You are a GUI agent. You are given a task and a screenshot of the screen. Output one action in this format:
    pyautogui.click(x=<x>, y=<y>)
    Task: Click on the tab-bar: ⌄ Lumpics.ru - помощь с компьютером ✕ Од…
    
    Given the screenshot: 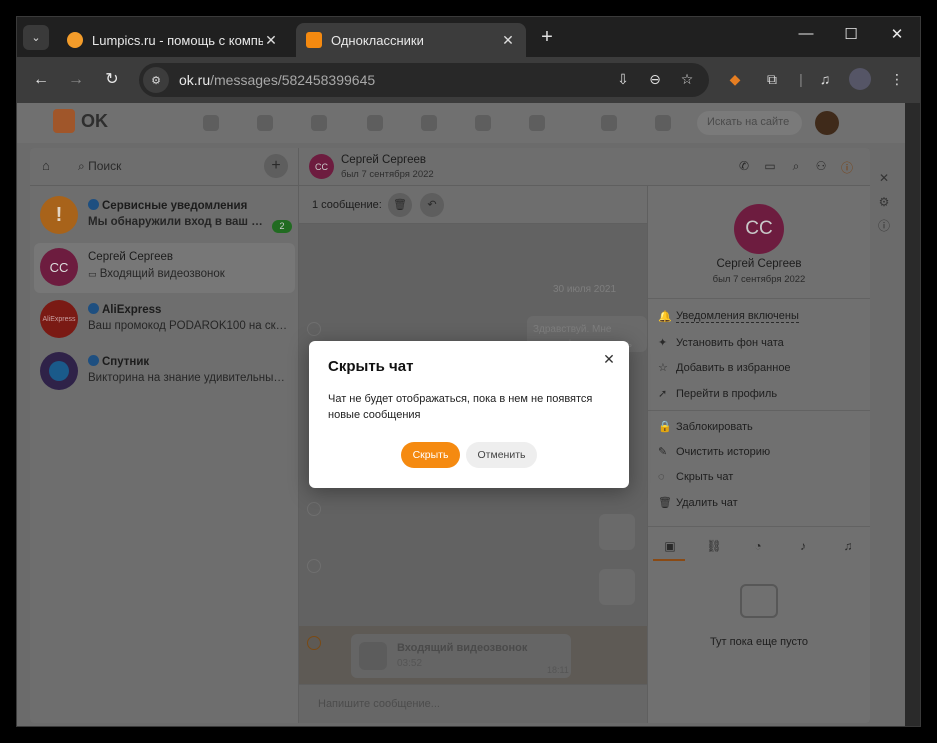 What is the action you would take?
    pyautogui.click(x=468, y=37)
    